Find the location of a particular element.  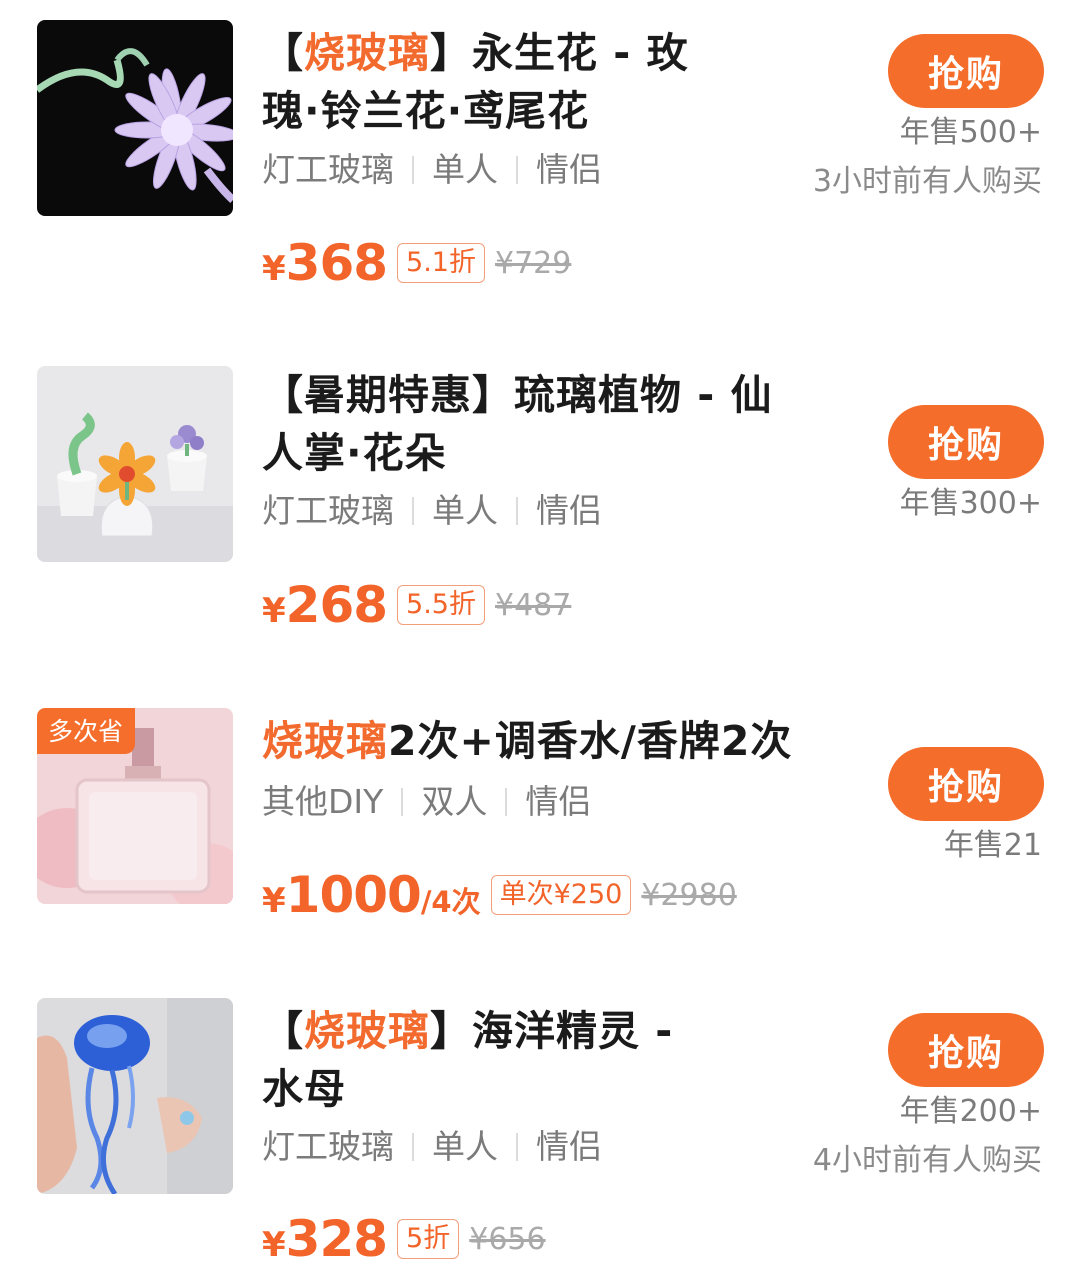

product-image-glass-flower is located at coordinates (135, 118).